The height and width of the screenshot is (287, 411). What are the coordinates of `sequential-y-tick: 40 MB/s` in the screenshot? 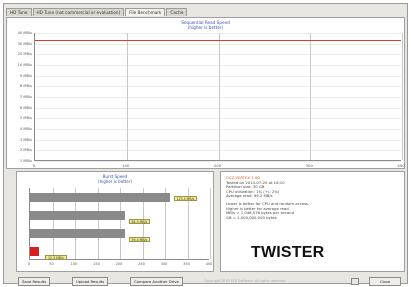 It's located at (24, 33).